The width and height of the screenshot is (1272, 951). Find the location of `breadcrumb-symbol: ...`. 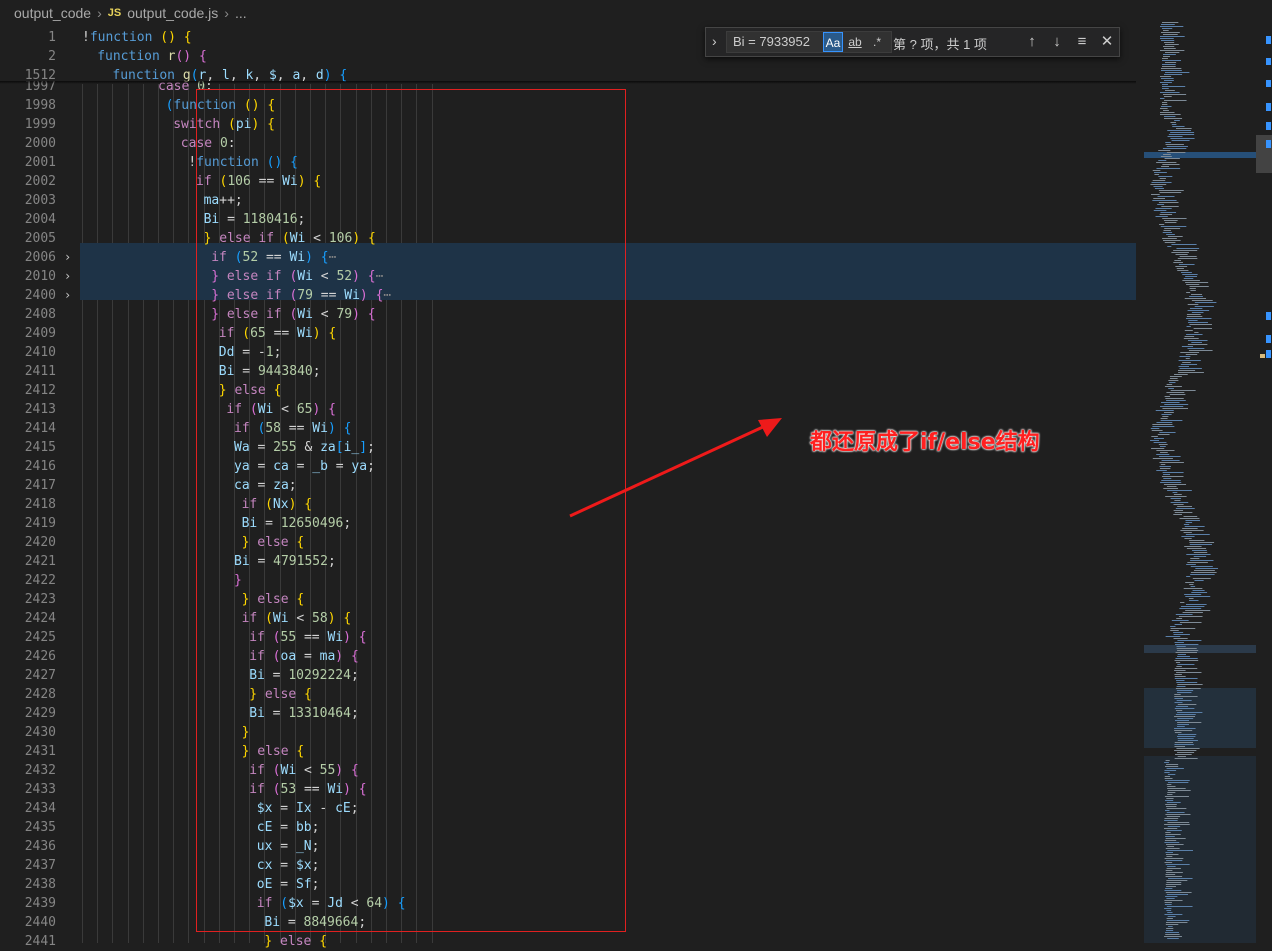

breadcrumb-symbol: ... is located at coordinates (241, 13).